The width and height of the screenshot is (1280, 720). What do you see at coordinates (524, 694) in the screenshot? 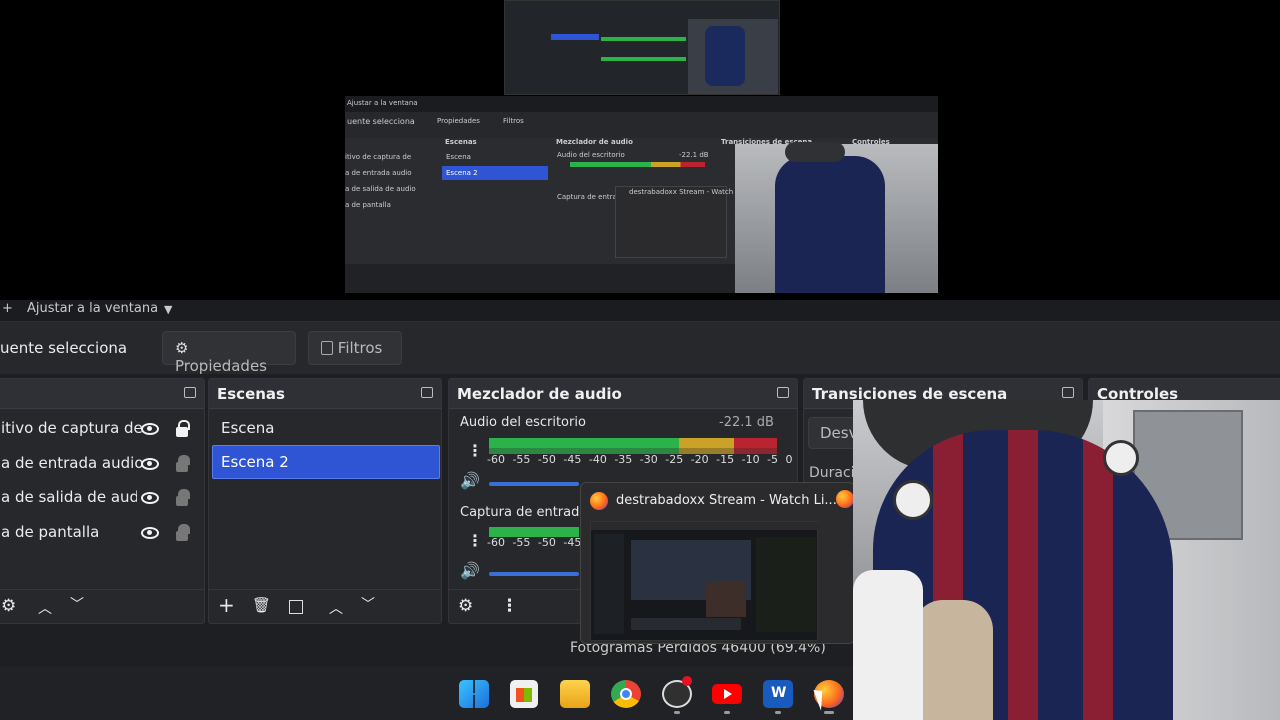
I see `store-icon` at bounding box center [524, 694].